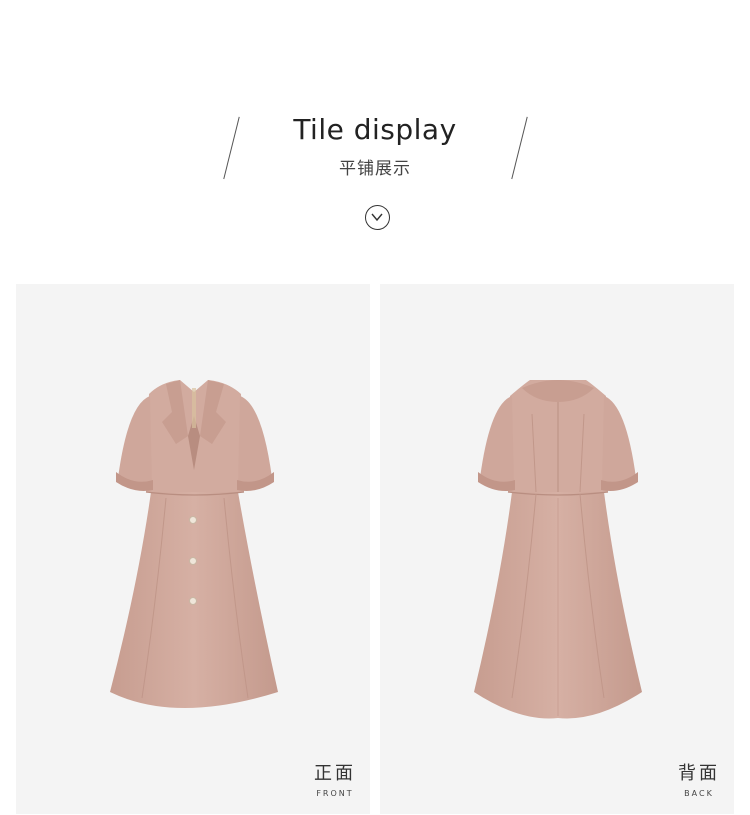  I want to click on dress-front-image, so click(194, 544).